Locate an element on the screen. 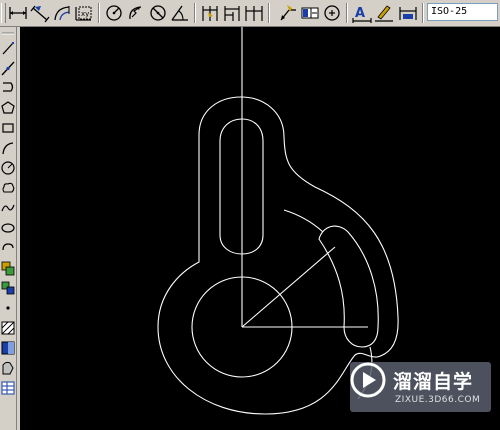 The width and height of the screenshot is (500, 430). arc-icon is located at coordinates (8, 148).